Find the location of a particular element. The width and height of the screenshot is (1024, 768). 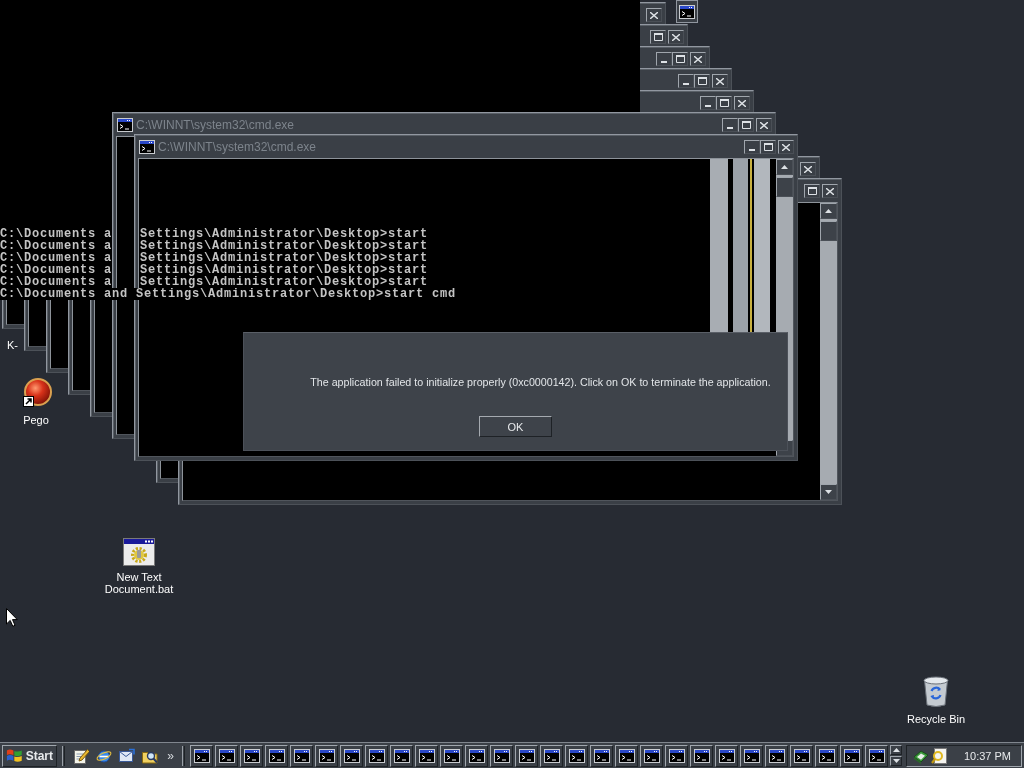

overflow-chevron: » is located at coordinates (170, 755).